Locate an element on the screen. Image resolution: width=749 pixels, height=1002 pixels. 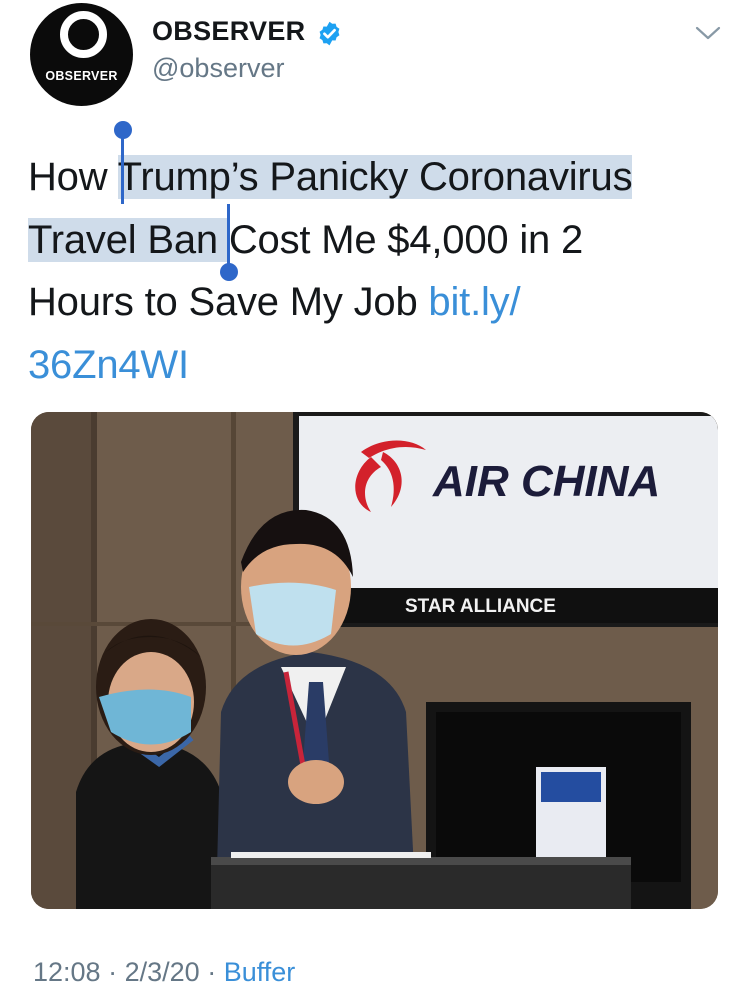
selection-end-handle is located at coordinates (229, 272).